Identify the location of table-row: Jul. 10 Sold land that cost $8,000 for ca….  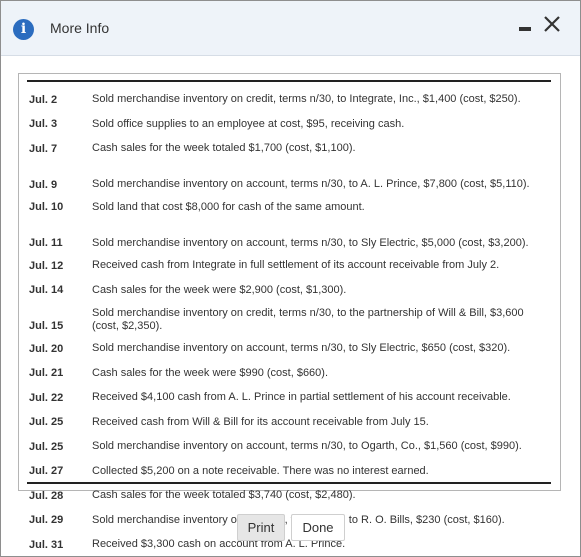
(289, 204).